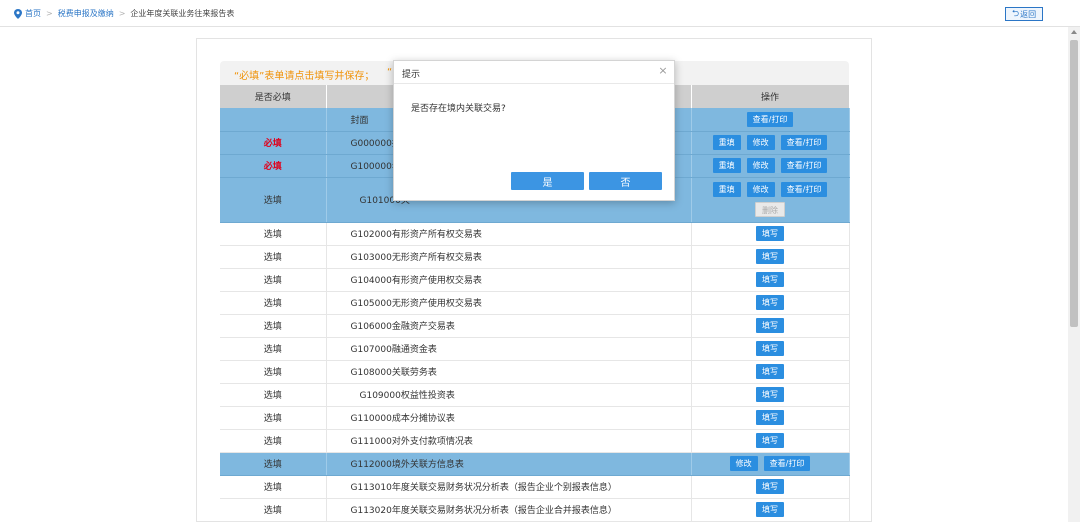  What do you see at coordinates (124, 13) in the screenshot?
I see `breadcrumb: 首页 > 税费申报及缴纳 > 企业年度关联业务往来报告表` at bounding box center [124, 13].